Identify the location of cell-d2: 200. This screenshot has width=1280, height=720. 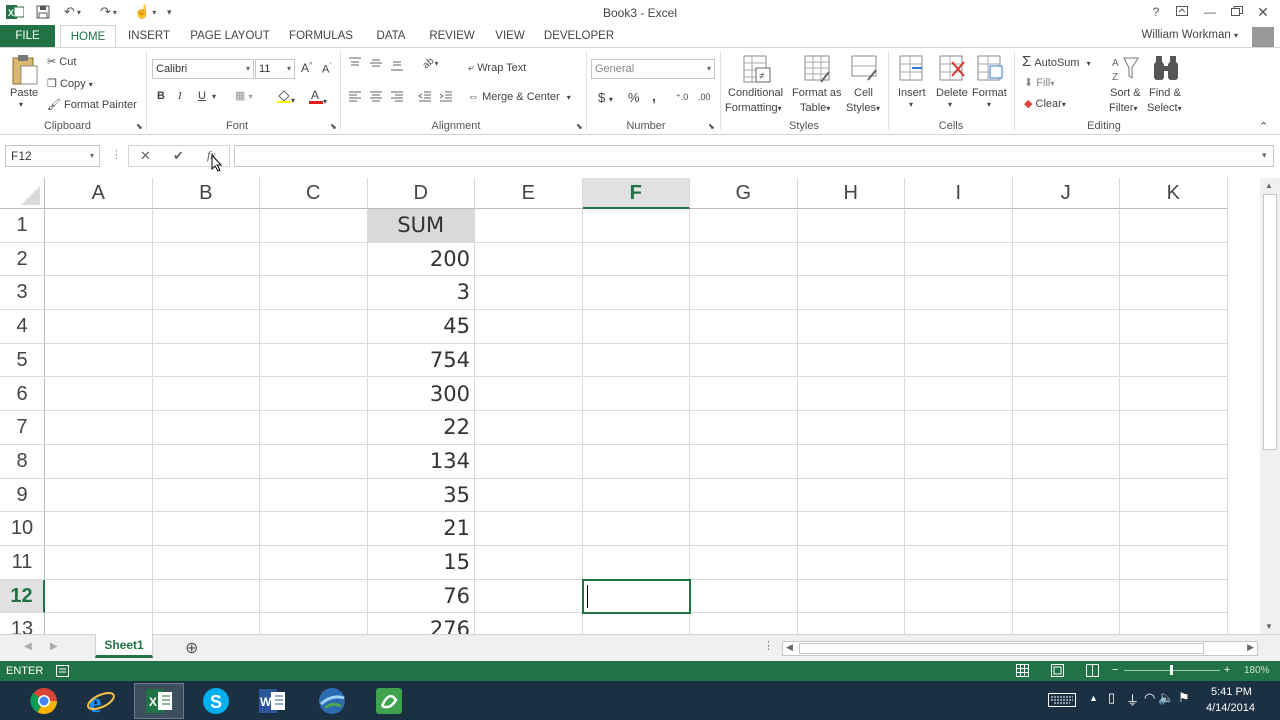
(421, 259).